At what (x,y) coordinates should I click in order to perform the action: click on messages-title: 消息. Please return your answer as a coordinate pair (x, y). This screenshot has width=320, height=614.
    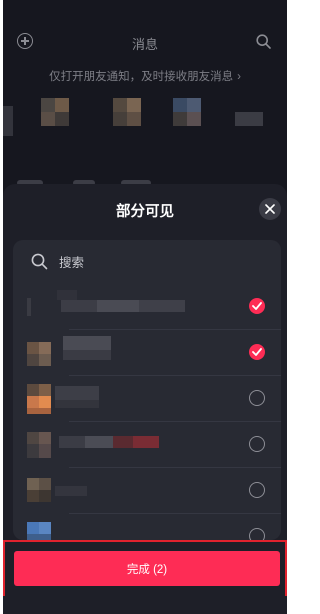
    Looking at the image, I should click on (144, 44).